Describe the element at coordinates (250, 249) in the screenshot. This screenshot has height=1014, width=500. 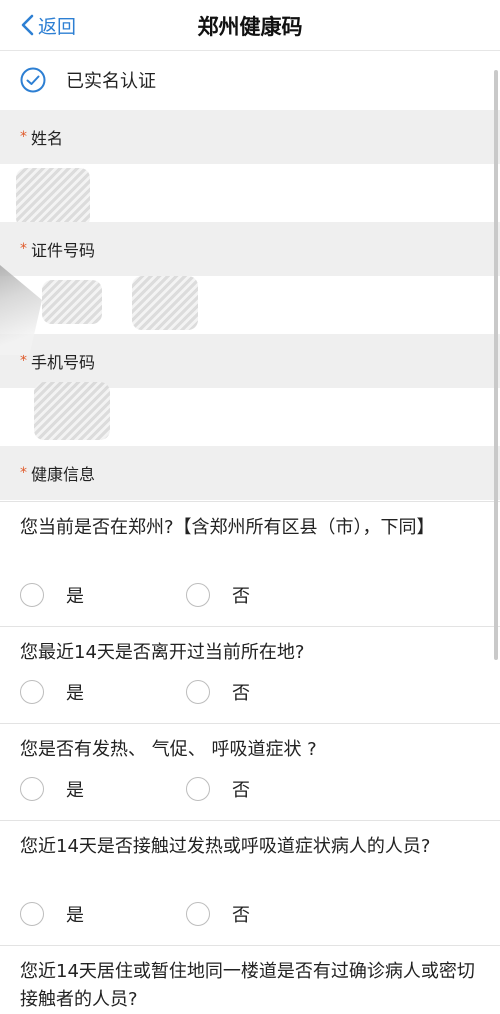
I see `id-number-field-label: * 证件号码` at that location.